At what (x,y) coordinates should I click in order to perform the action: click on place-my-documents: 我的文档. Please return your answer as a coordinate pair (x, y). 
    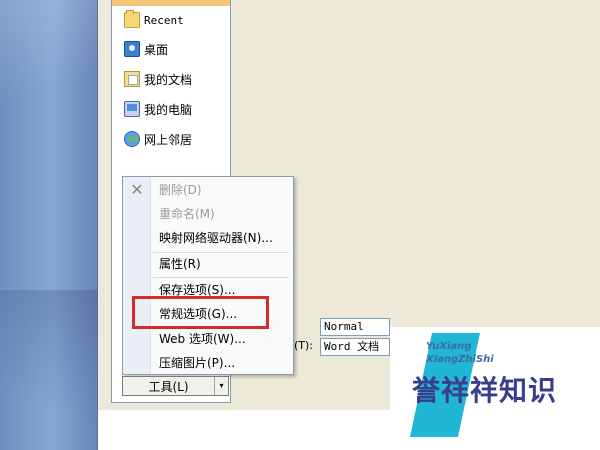
    Looking at the image, I should click on (176, 79).